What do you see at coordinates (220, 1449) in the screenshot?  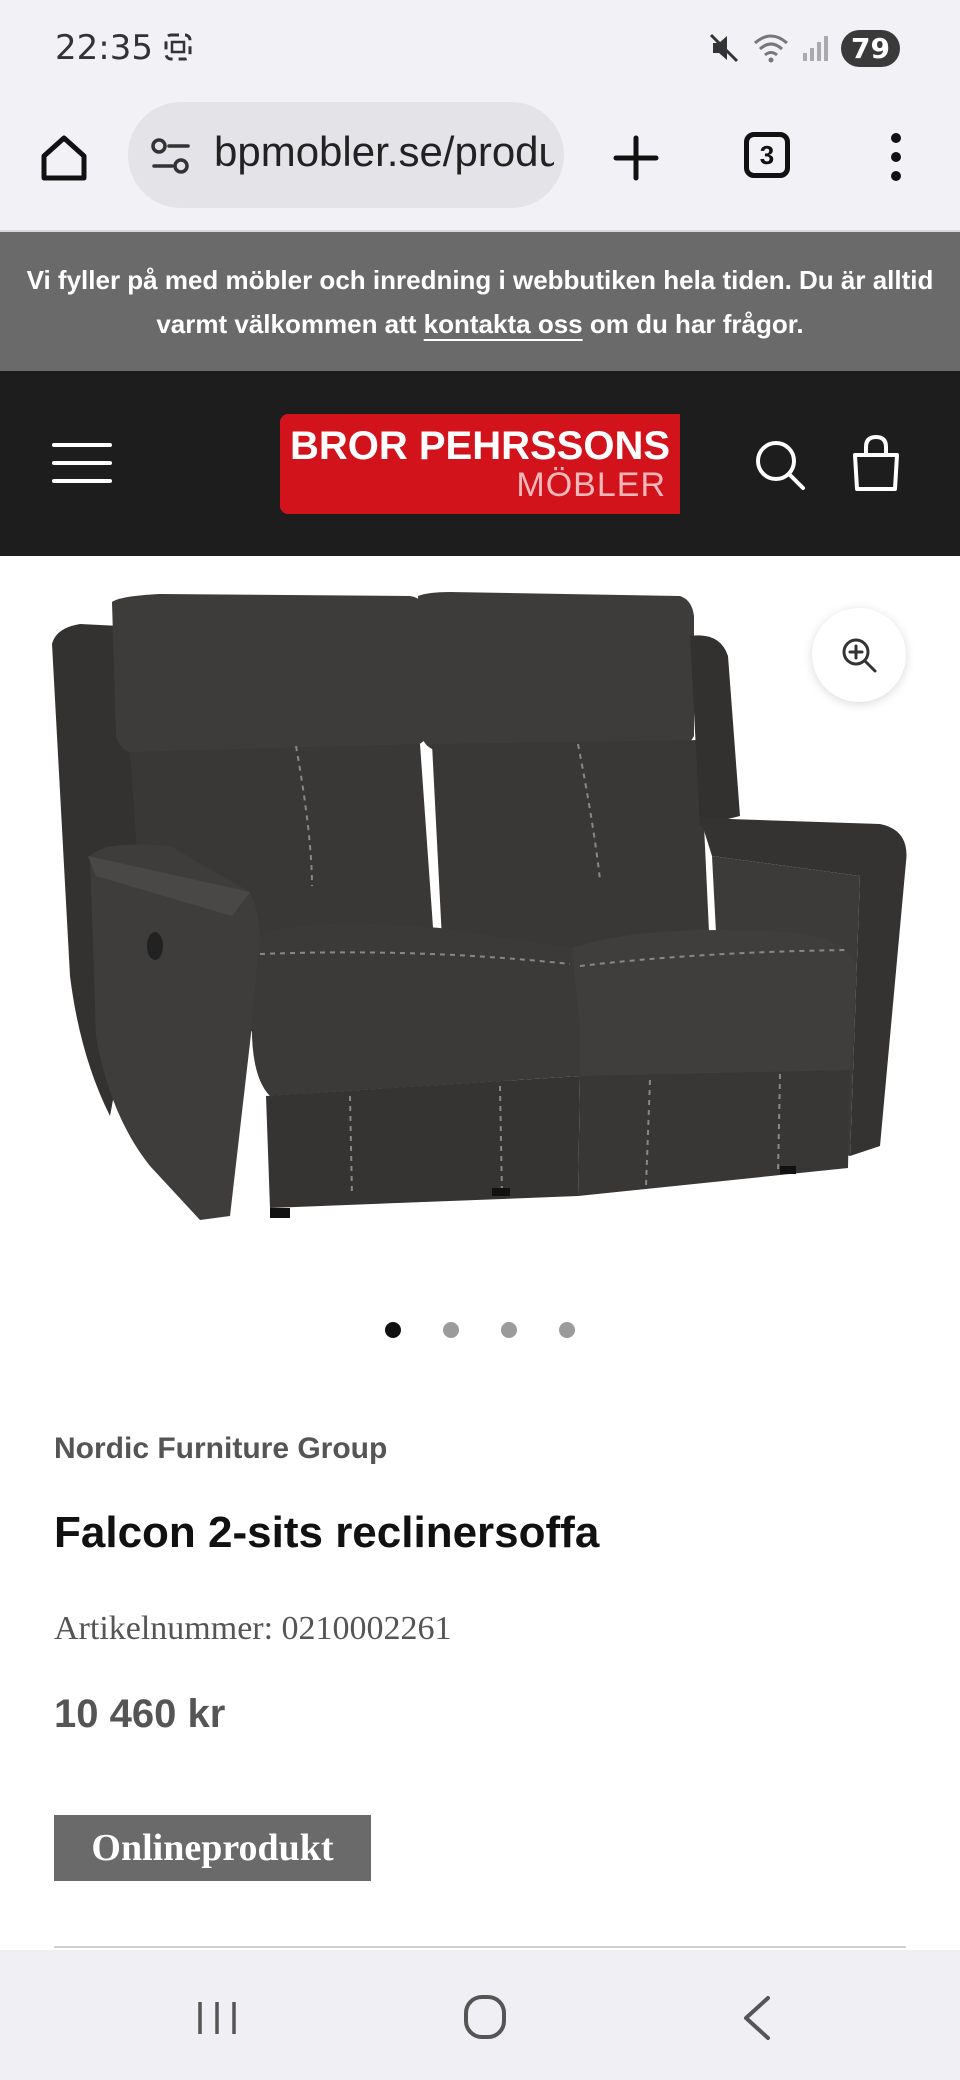 I see `product-brand: Nordic Furniture Group` at bounding box center [220, 1449].